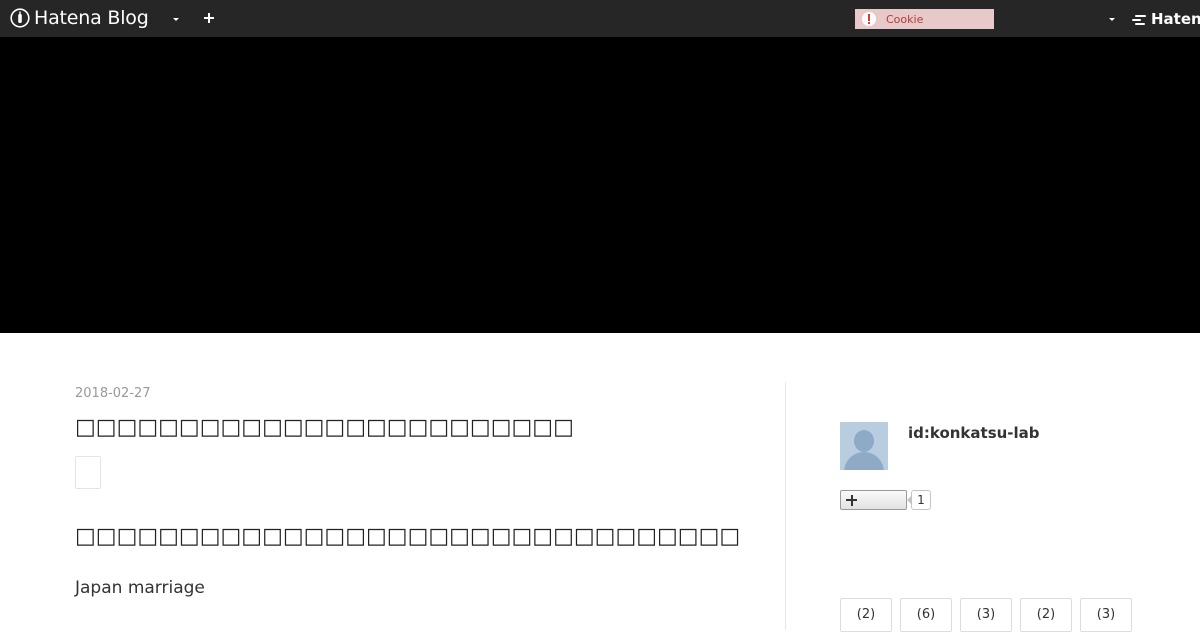 The width and height of the screenshot is (1200, 632). What do you see at coordinates (600, 18) in the screenshot?
I see `global-header: Hatena Blog Cookie Hatena` at bounding box center [600, 18].